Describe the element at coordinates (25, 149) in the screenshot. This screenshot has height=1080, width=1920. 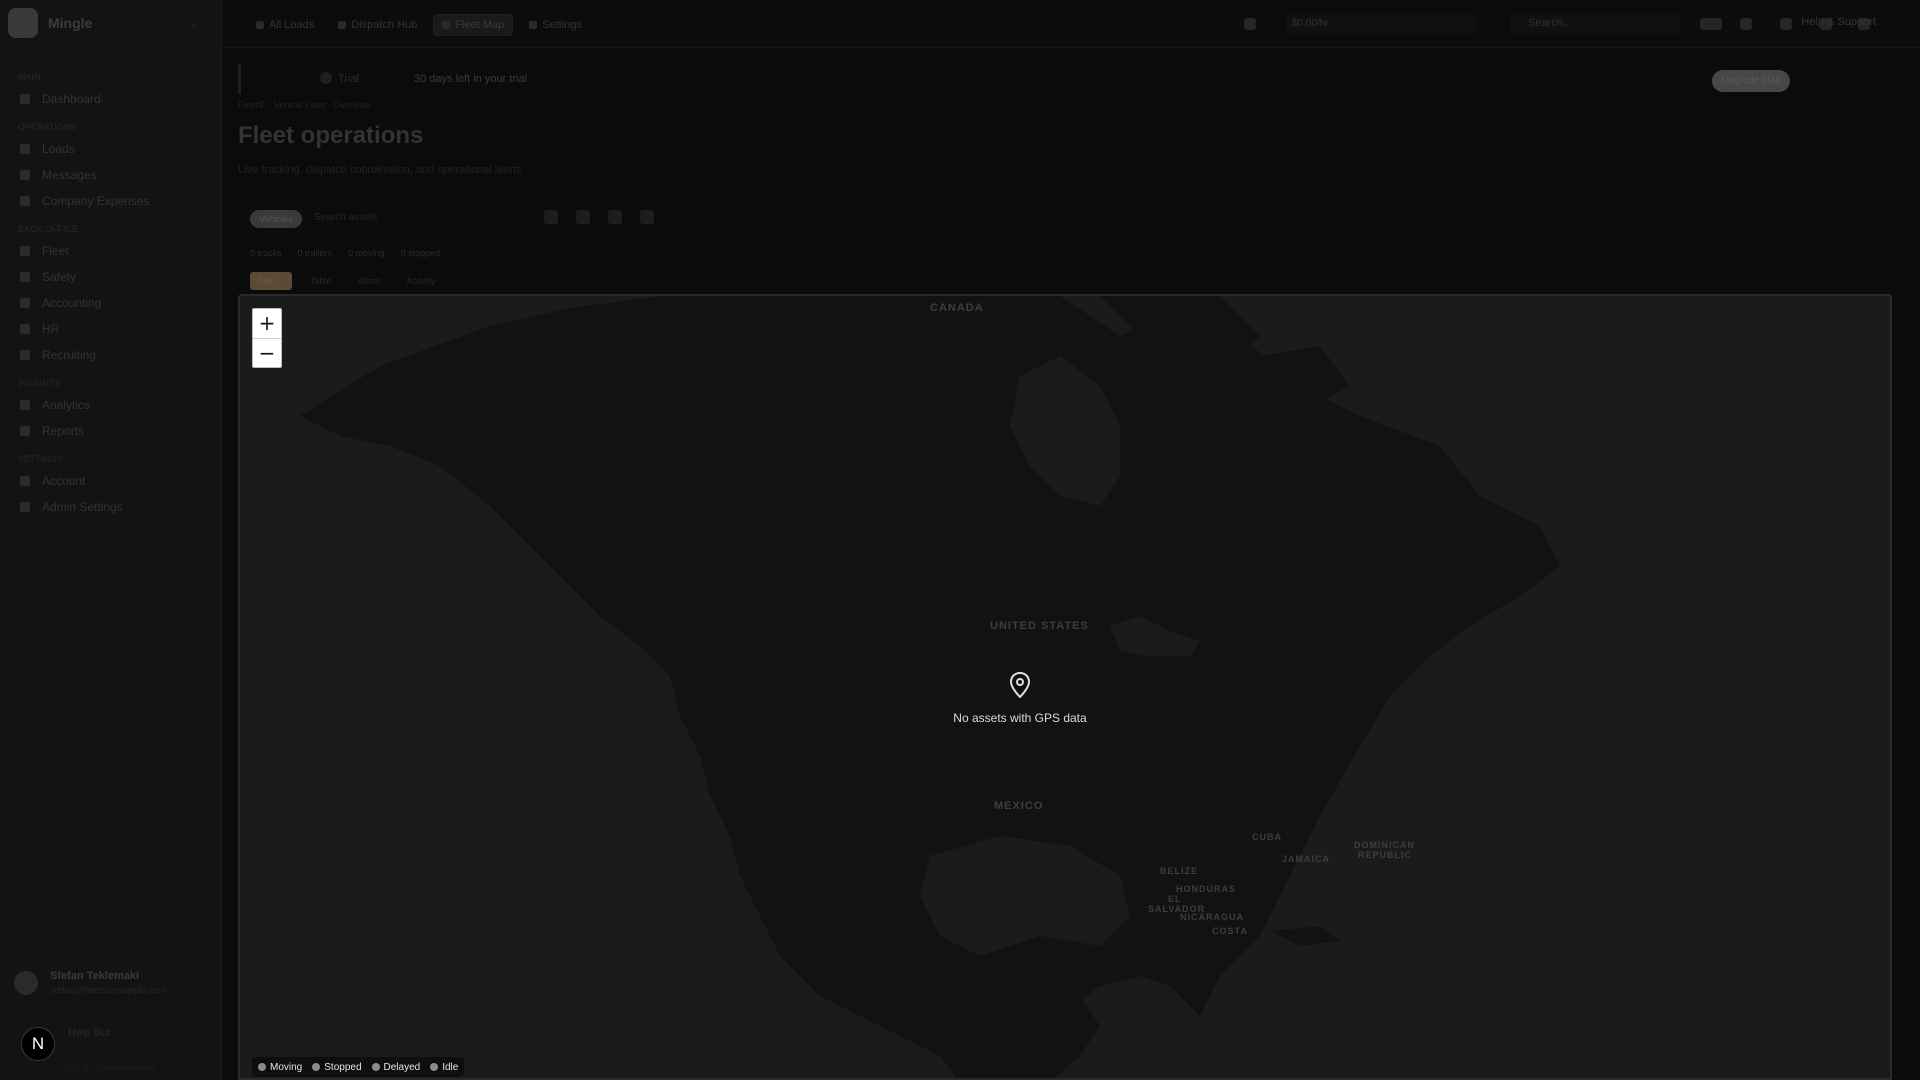
I see `loads-icon` at that location.